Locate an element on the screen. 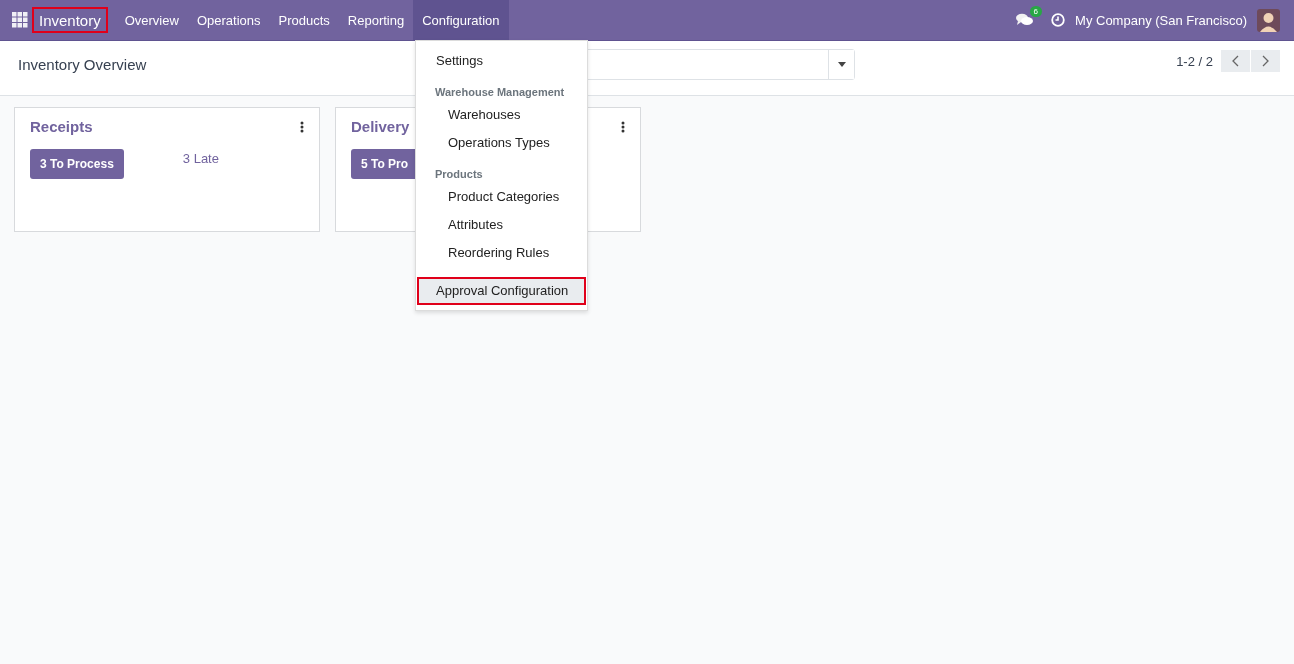 The image size is (1294, 664). nav-menu-item: Operations is located at coordinates (228, 20).